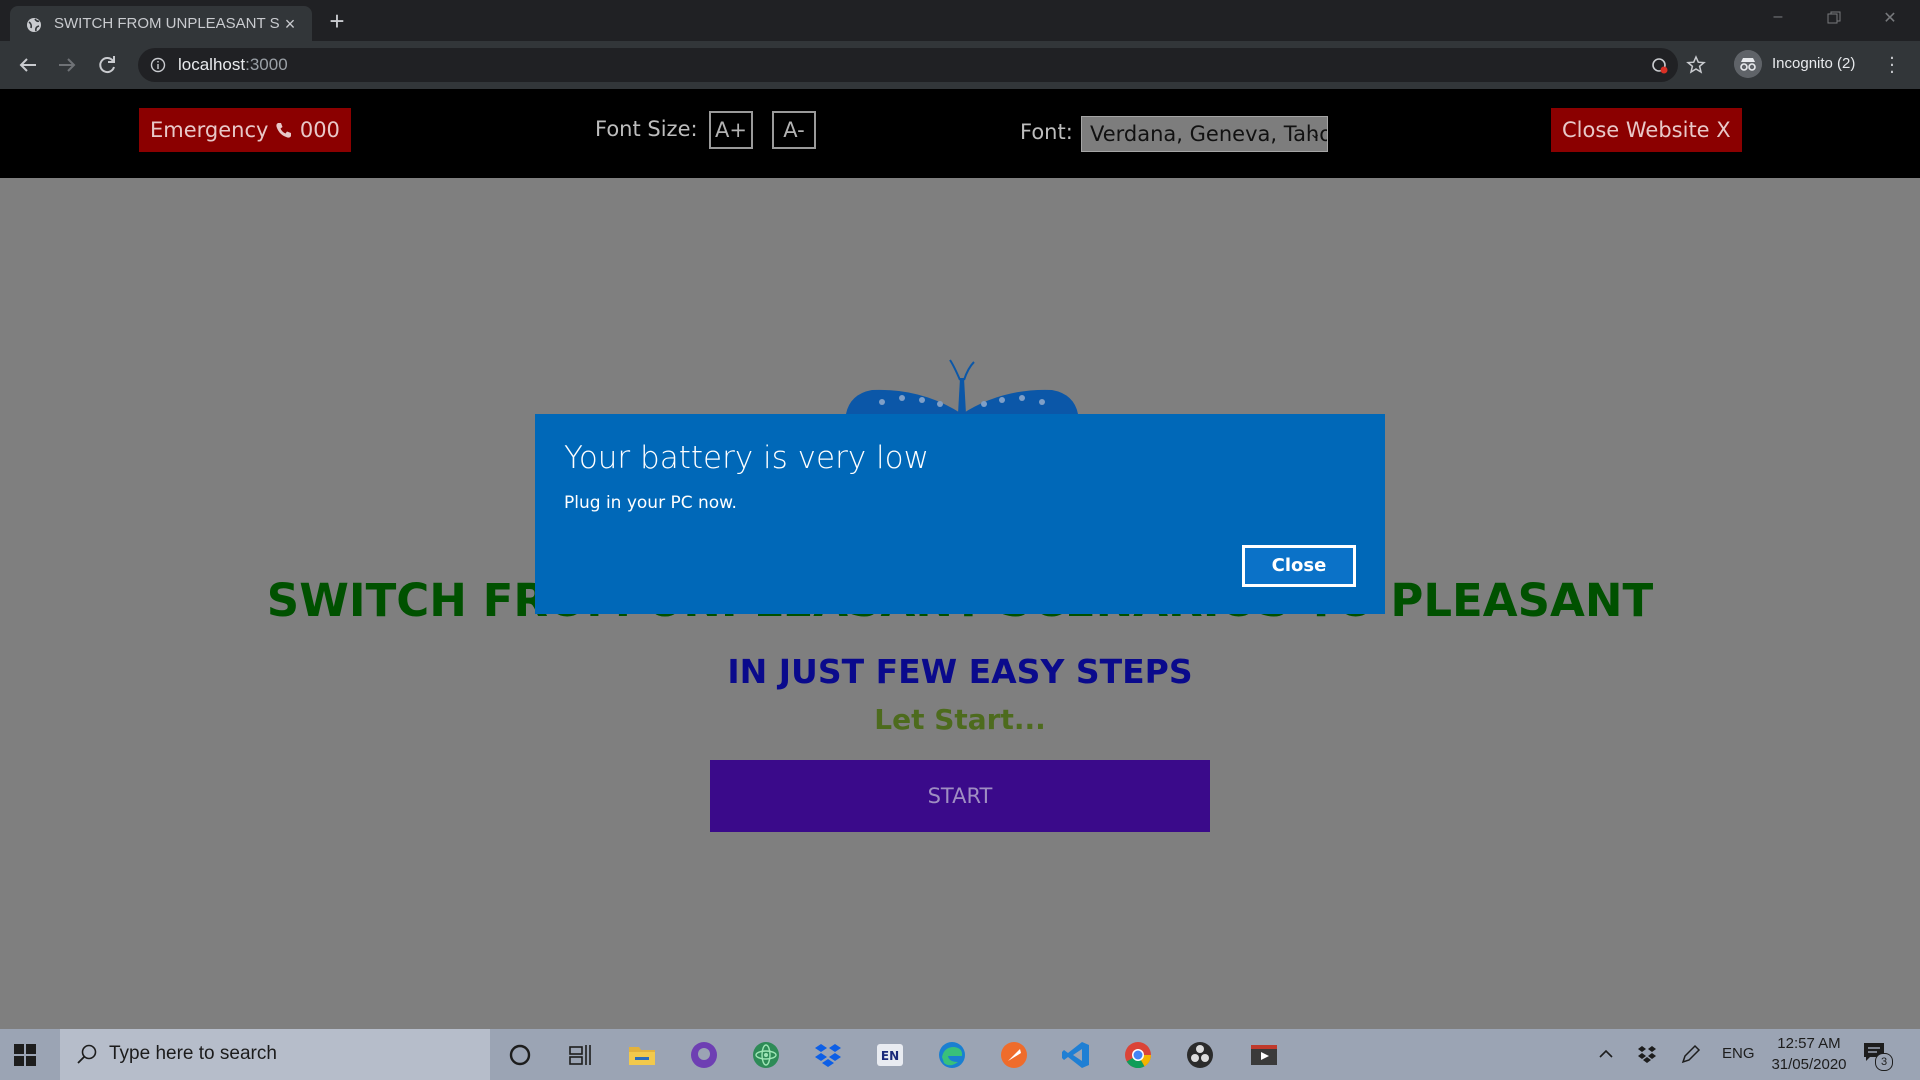 This screenshot has width=1920, height=1080. I want to click on incognito-icon, so click(1748, 64).